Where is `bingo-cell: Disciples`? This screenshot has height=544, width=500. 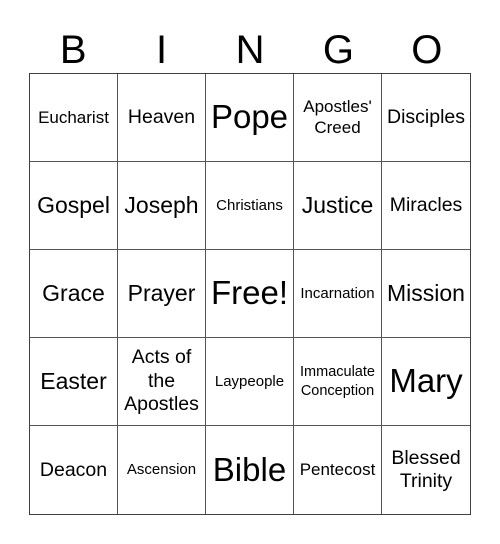 bingo-cell: Disciples is located at coordinates (426, 118).